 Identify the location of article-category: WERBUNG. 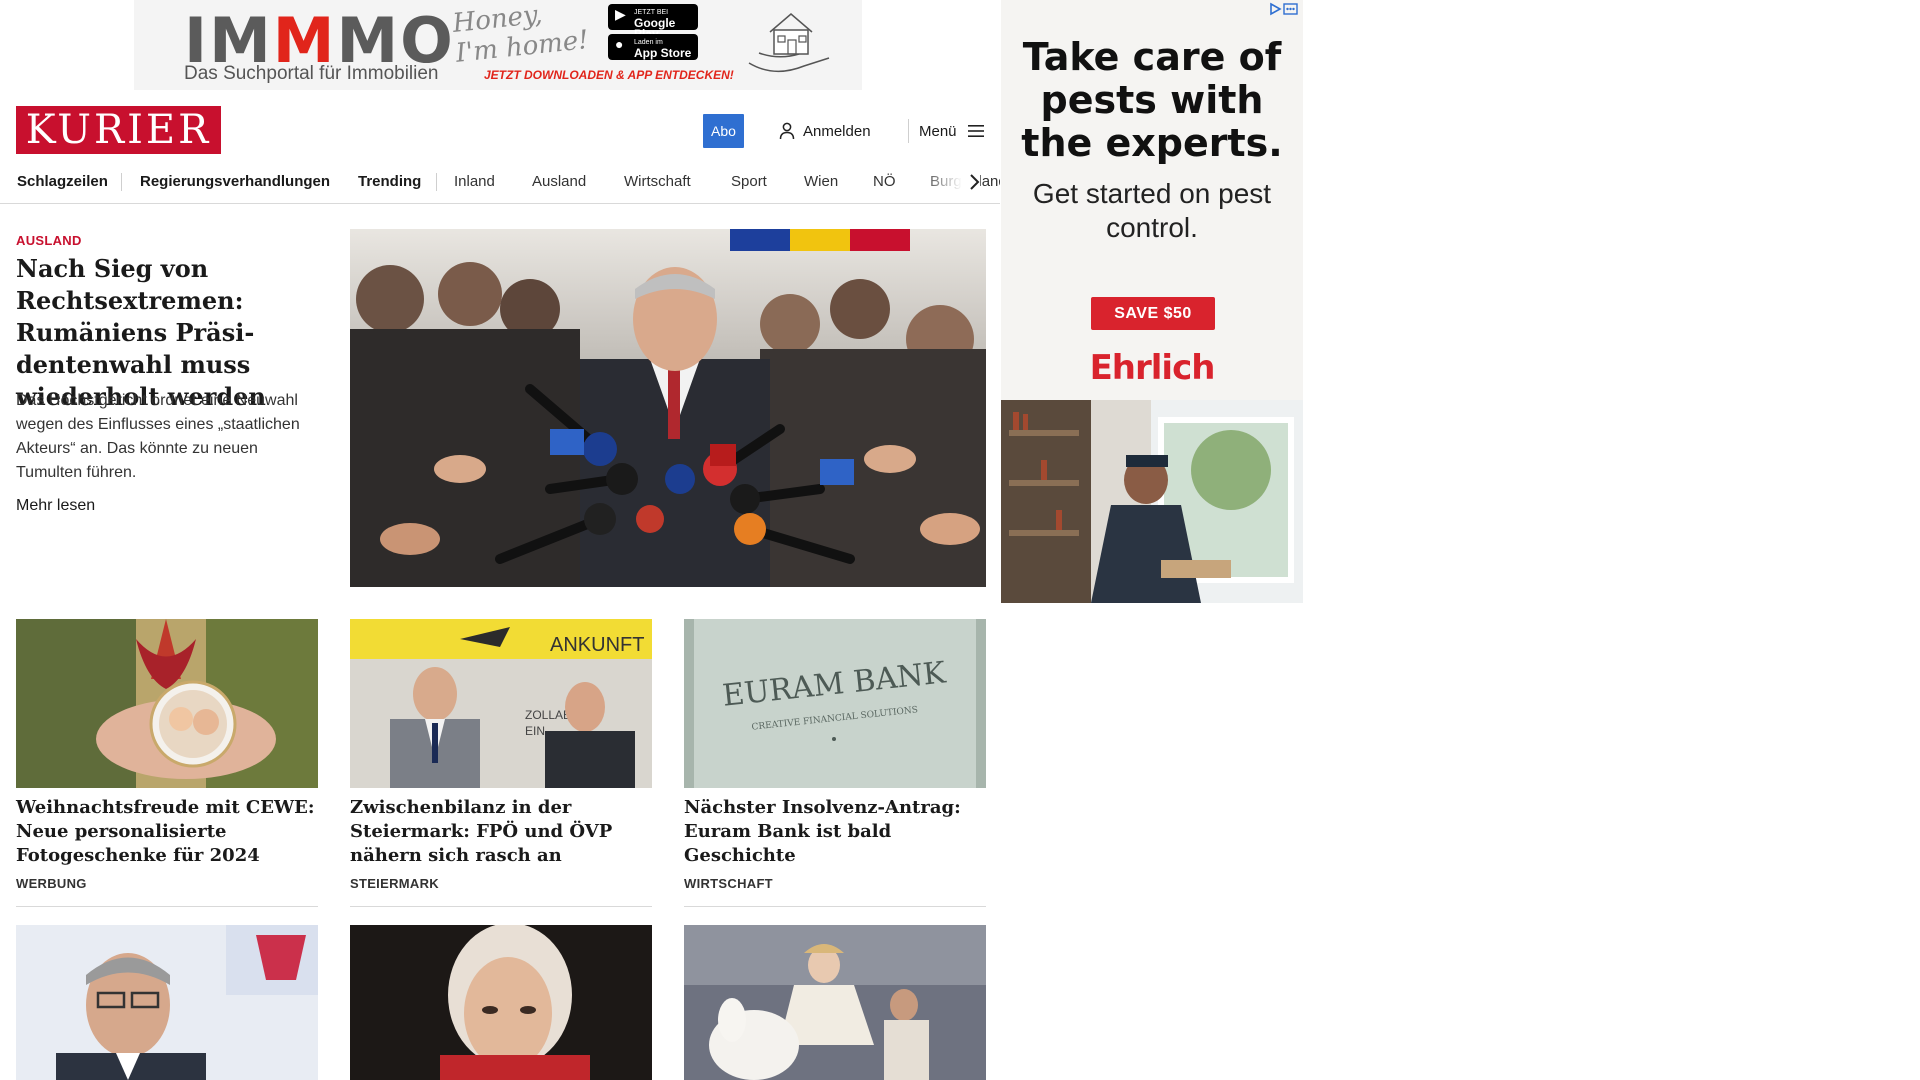
(167, 883).